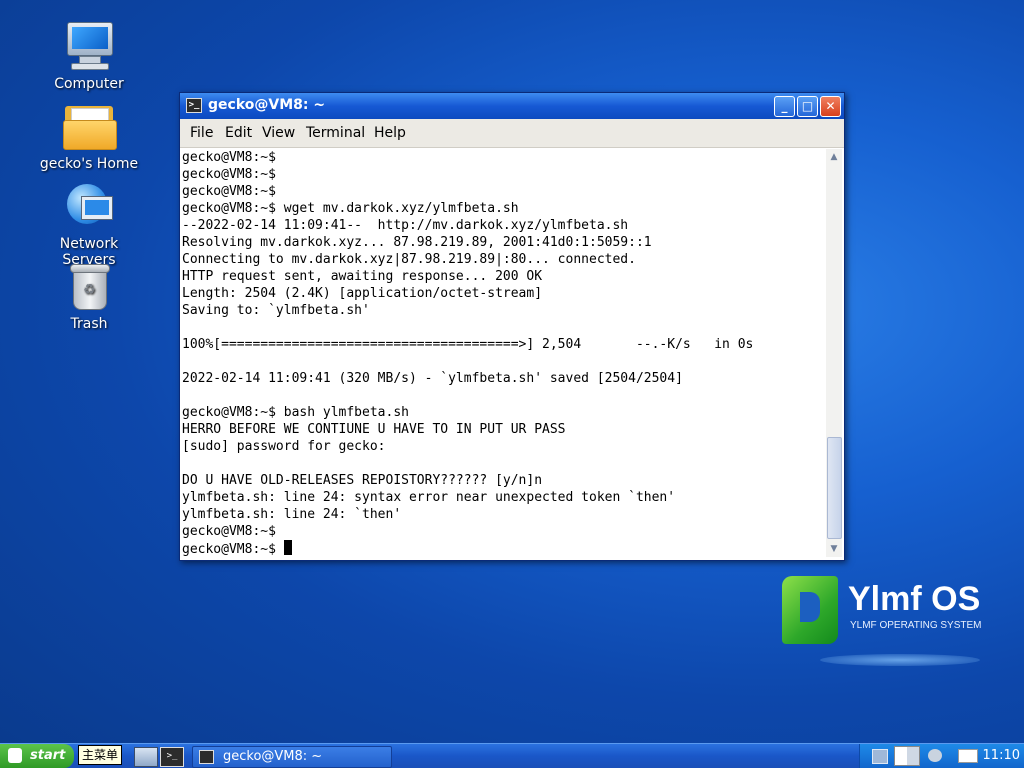 This screenshot has width=1024, height=768. What do you see at coordinates (194, 105) in the screenshot?
I see `terminal-icon: >_` at bounding box center [194, 105].